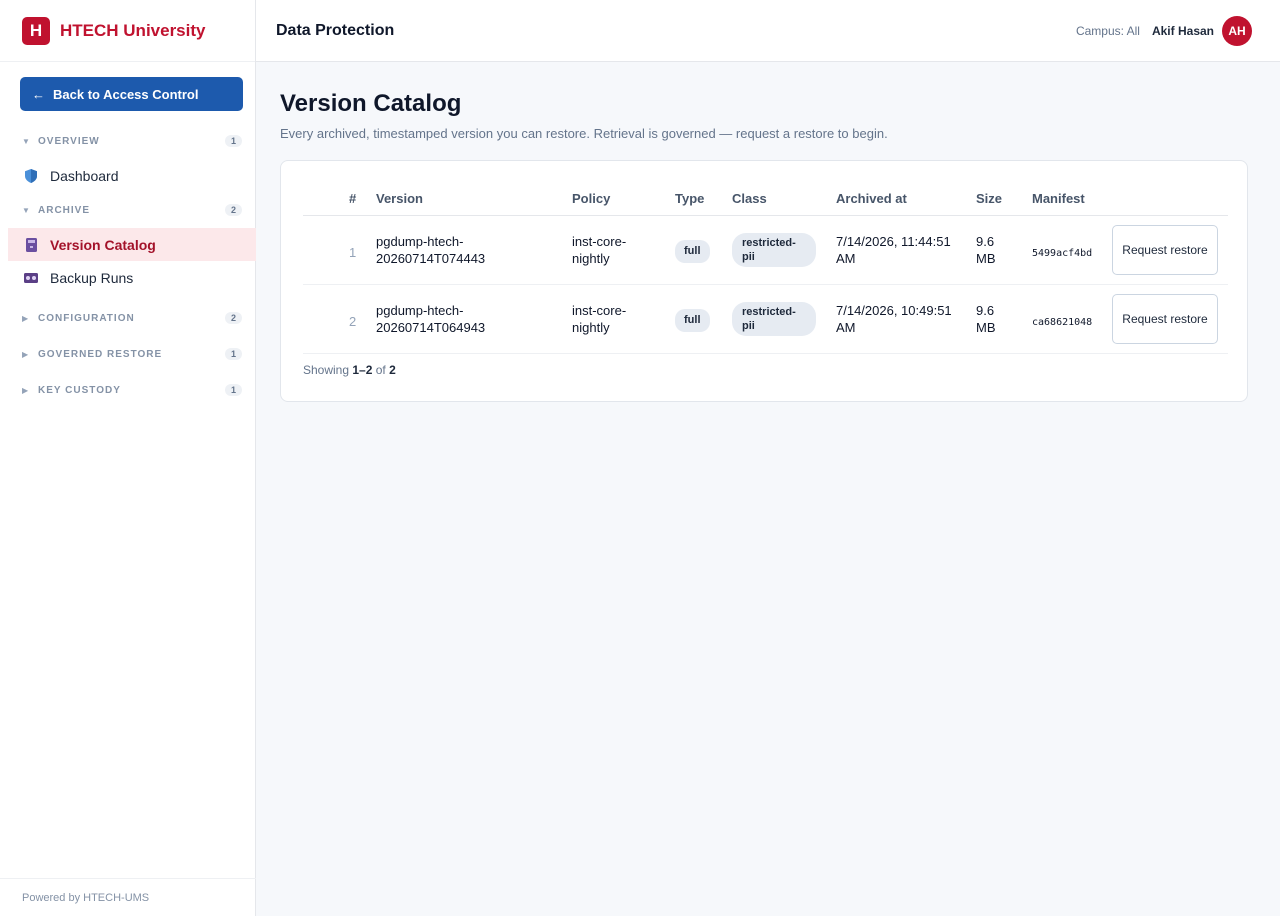  I want to click on archived-at-line: 7/14/2026, 11:44:51, so click(893, 241).